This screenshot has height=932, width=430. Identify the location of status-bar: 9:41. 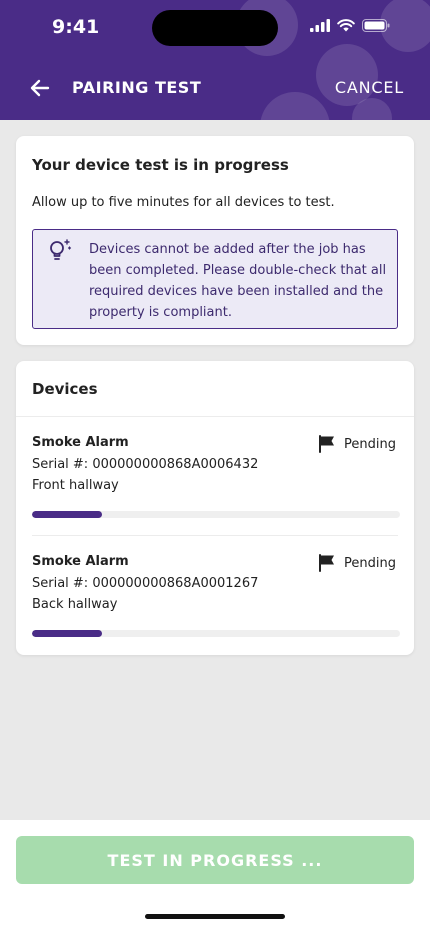
(215, 28).